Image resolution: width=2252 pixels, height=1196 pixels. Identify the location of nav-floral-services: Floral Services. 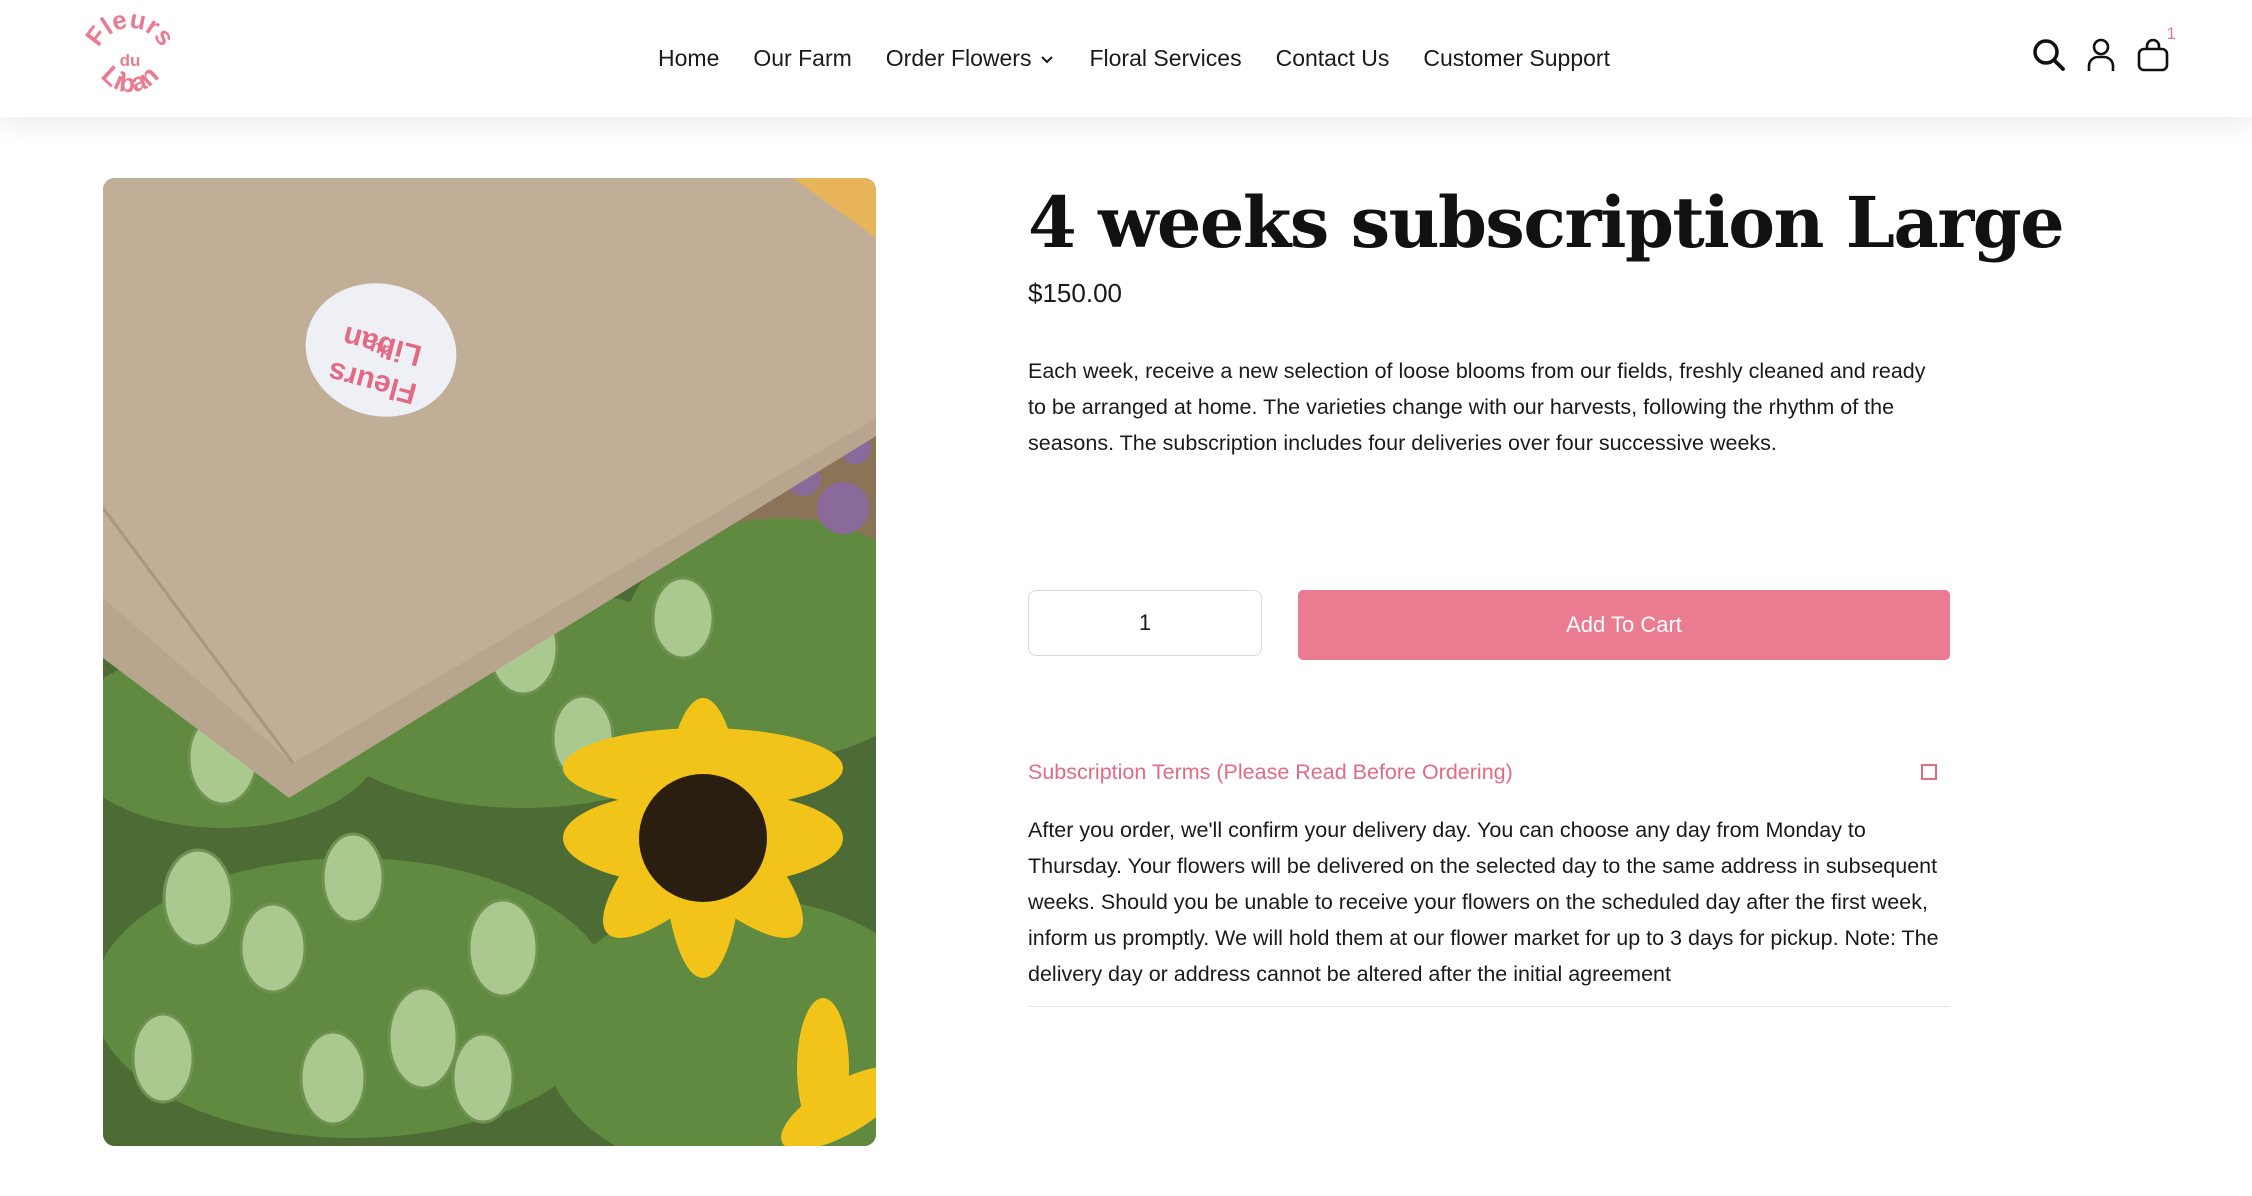
(1165, 58).